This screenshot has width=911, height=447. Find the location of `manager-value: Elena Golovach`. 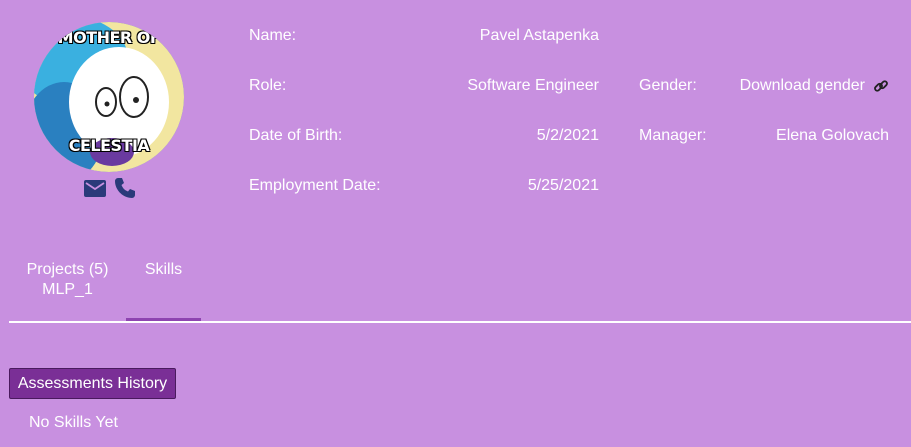

manager-value: Elena Golovach is located at coordinates (832, 135).